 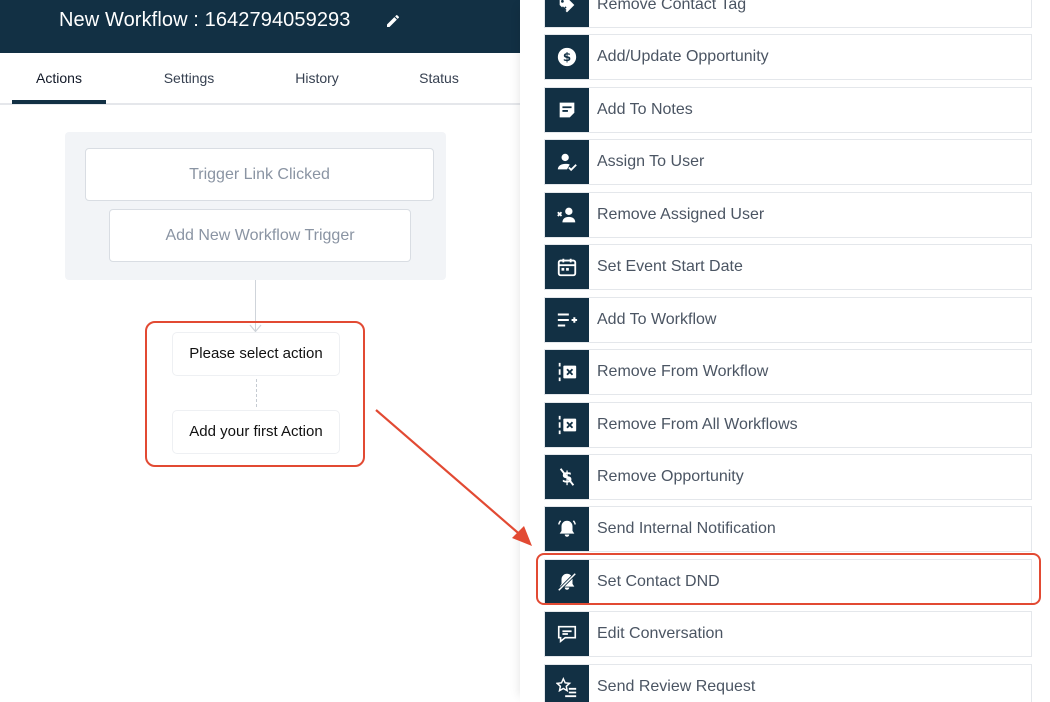 What do you see at coordinates (256, 432) in the screenshot?
I see `add-first-action-button: Add your first Action` at bounding box center [256, 432].